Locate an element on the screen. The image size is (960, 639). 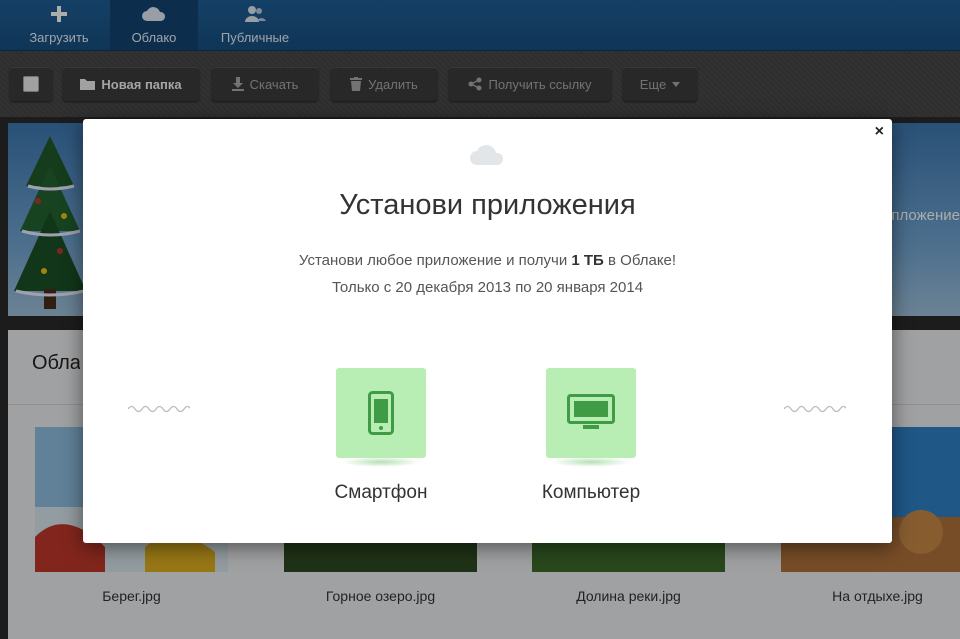
app-smartphone: Смартфон is located at coordinates (381, 436).